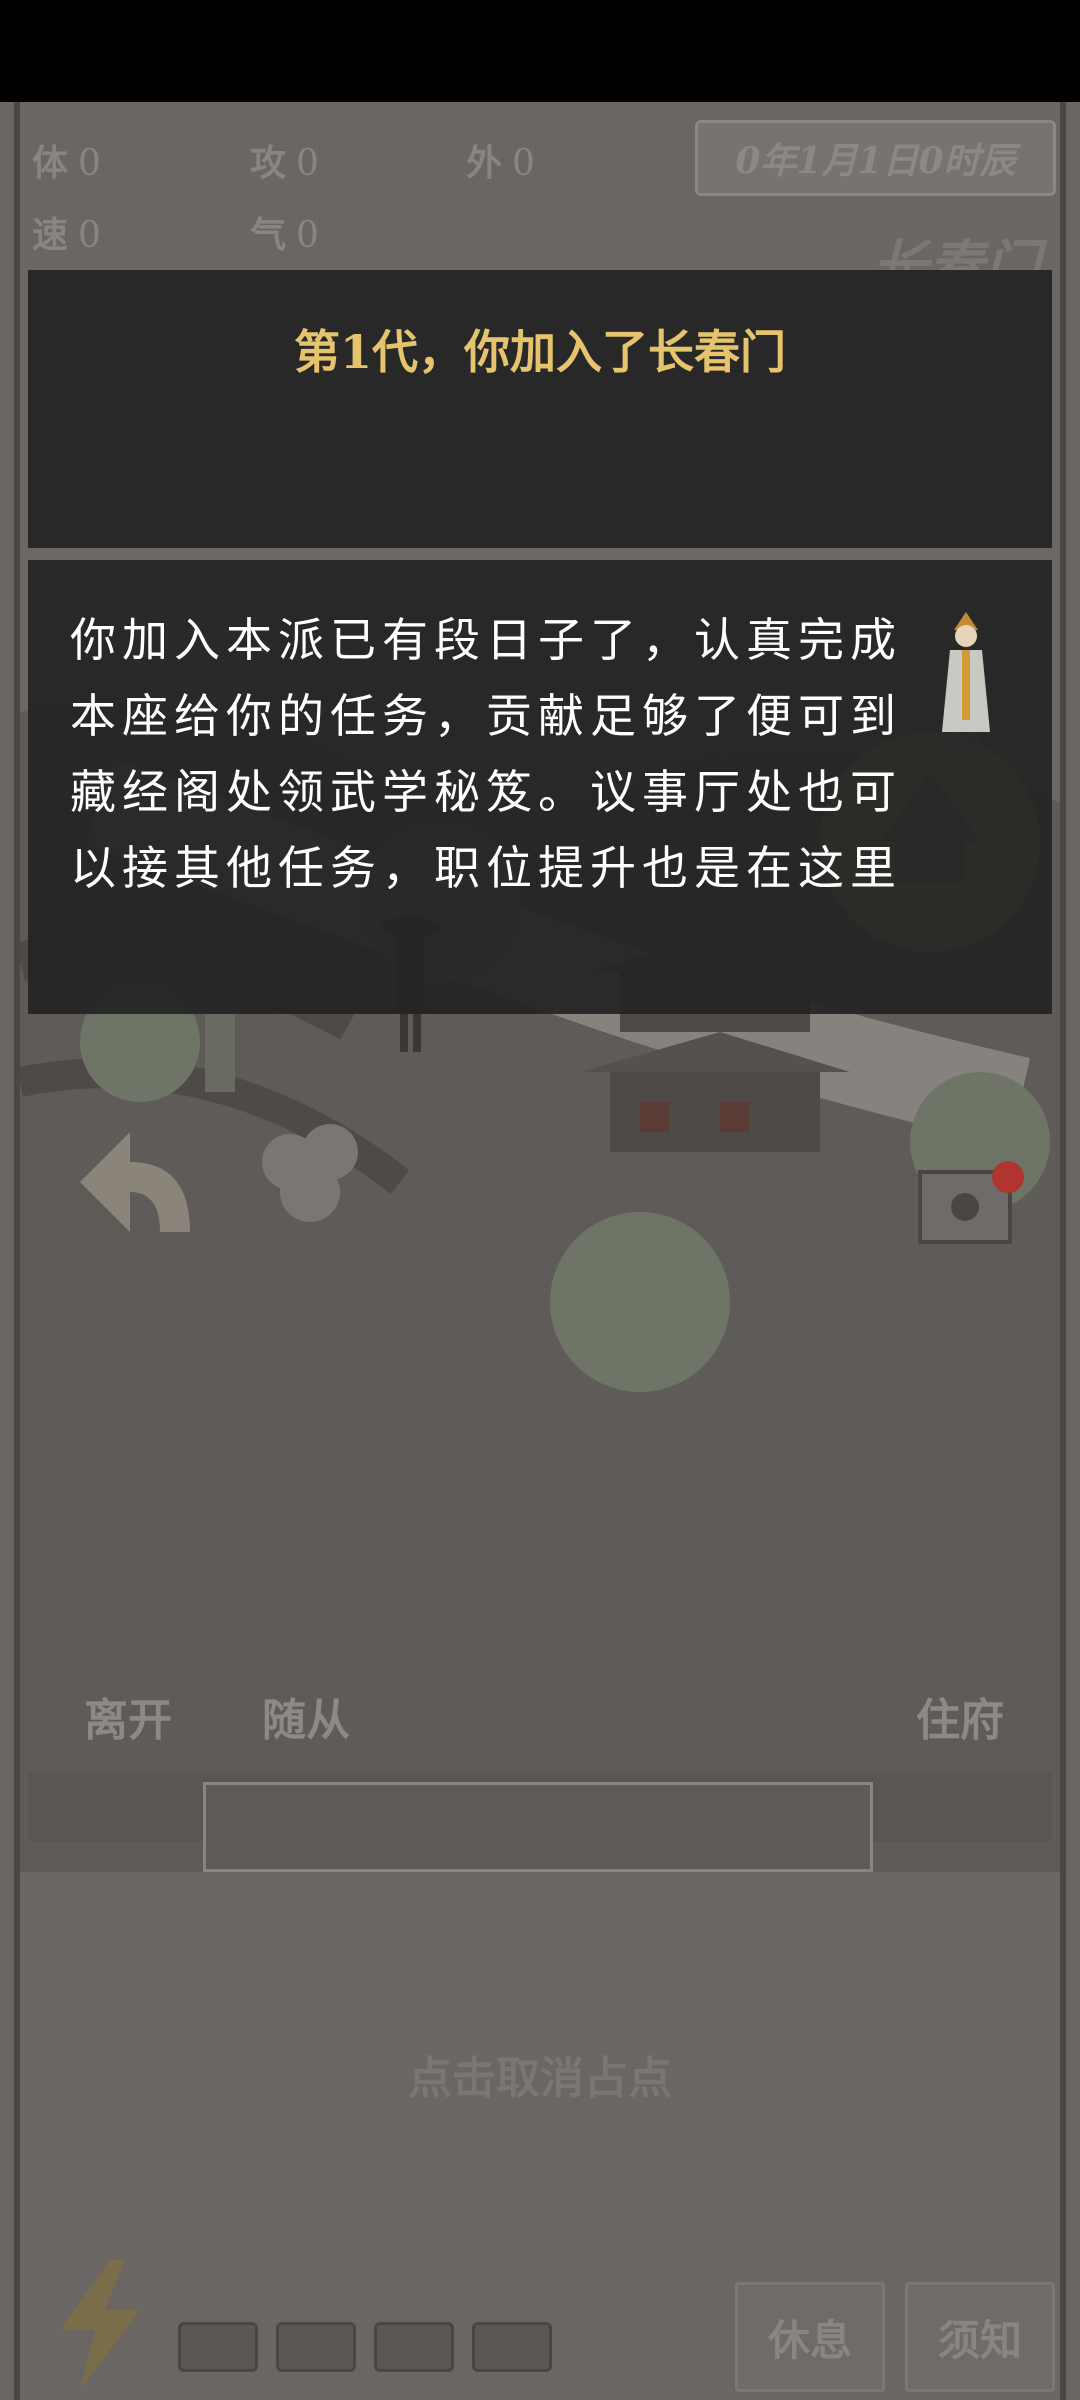 Image resolution: width=1080 pixels, height=2400 pixels. Describe the element at coordinates (306, 1716) in the screenshot. I see `followers-button: 随从` at that location.